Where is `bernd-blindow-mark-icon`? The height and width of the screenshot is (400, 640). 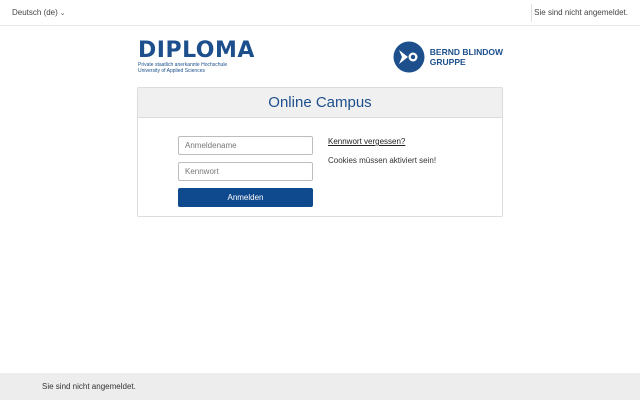 bernd-blindow-mark-icon is located at coordinates (409, 57).